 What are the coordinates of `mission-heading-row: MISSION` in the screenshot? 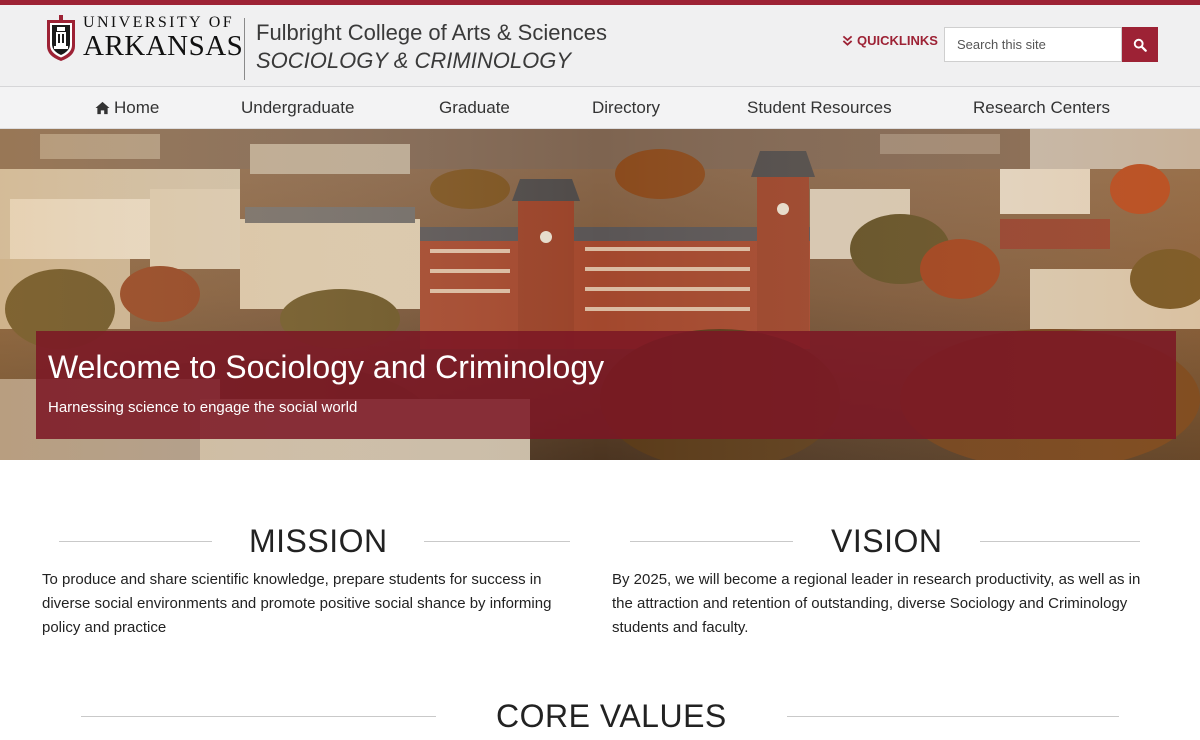 It's located at (314, 541).